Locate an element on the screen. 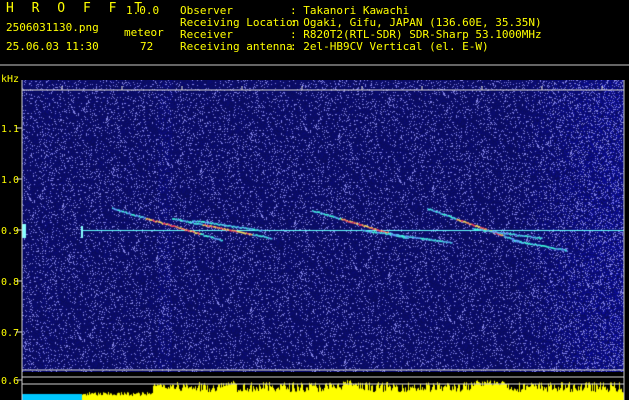 Image resolution: width=629 pixels, height=400 pixels. activity-graph is located at coordinates (323, 386).